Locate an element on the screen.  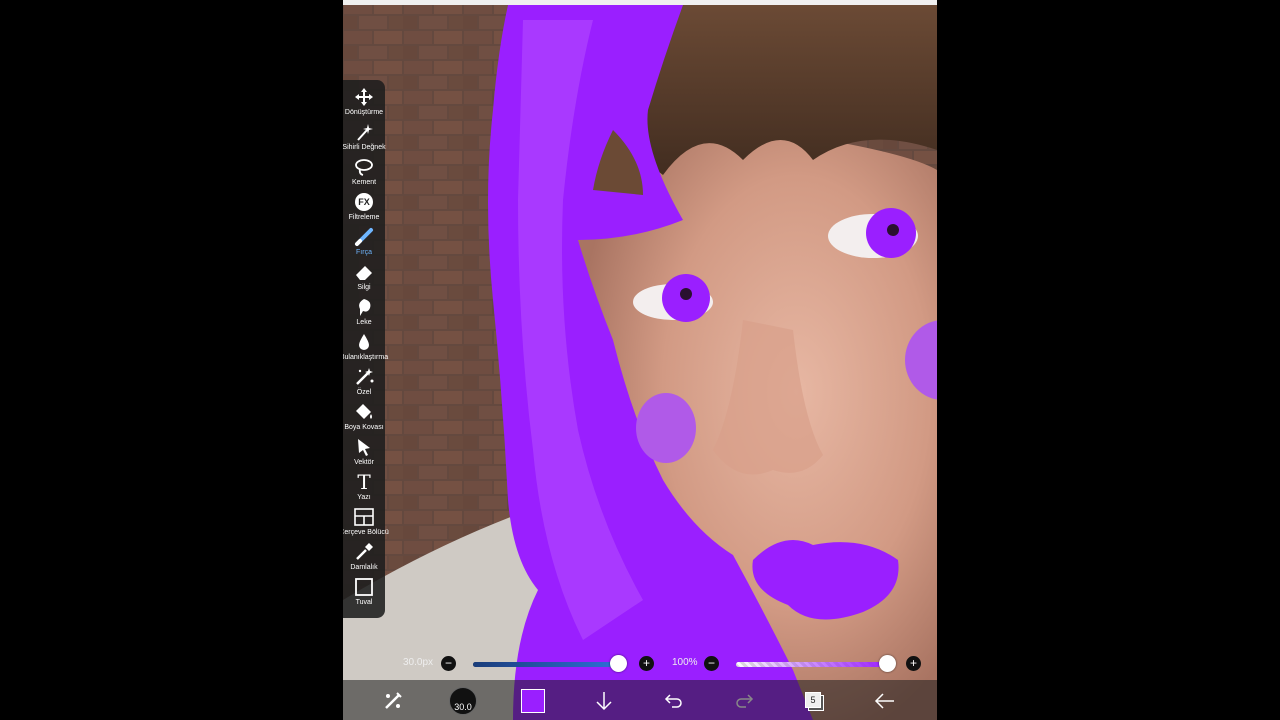
fx-glyph: FX is located at coordinates (364, 202).